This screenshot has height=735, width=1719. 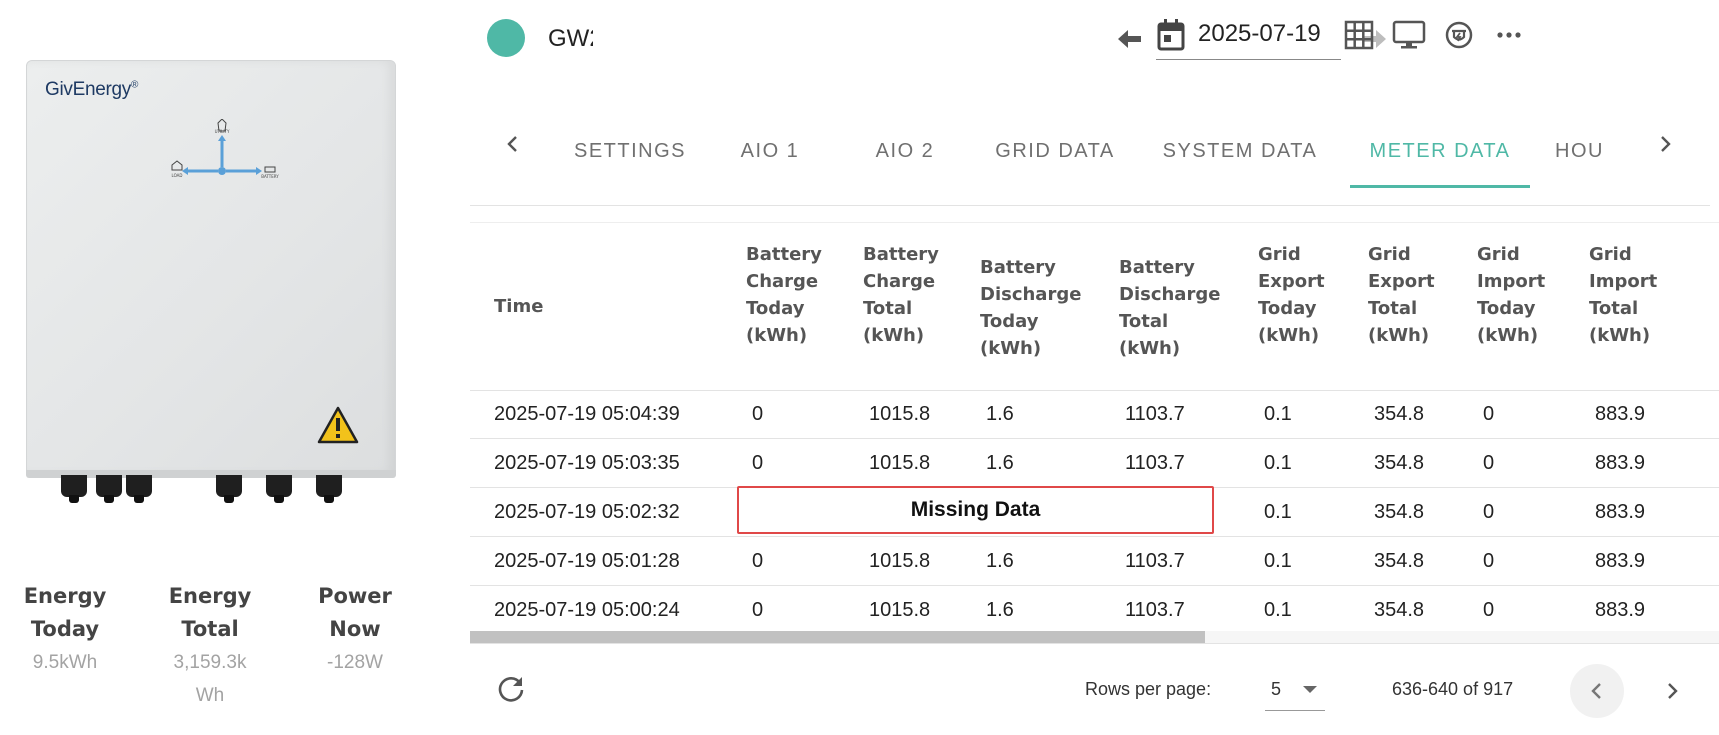 What do you see at coordinates (905, 152) in the screenshot?
I see `tab-aio-2: AIO 2` at bounding box center [905, 152].